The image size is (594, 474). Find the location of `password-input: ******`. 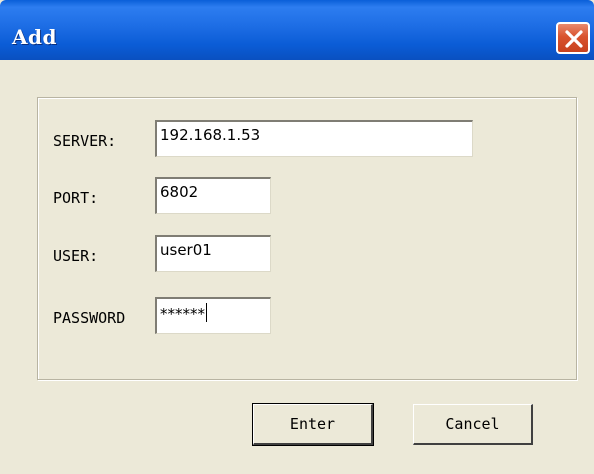

password-input: ****** is located at coordinates (213, 315).